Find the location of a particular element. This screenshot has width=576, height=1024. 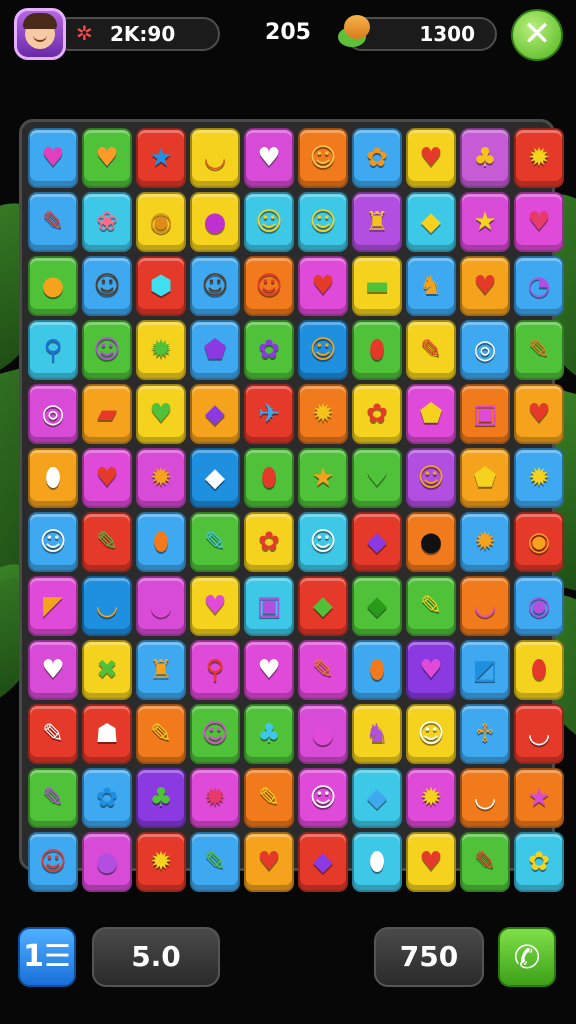

game-tile: ♜ is located at coordinates (161, 670).